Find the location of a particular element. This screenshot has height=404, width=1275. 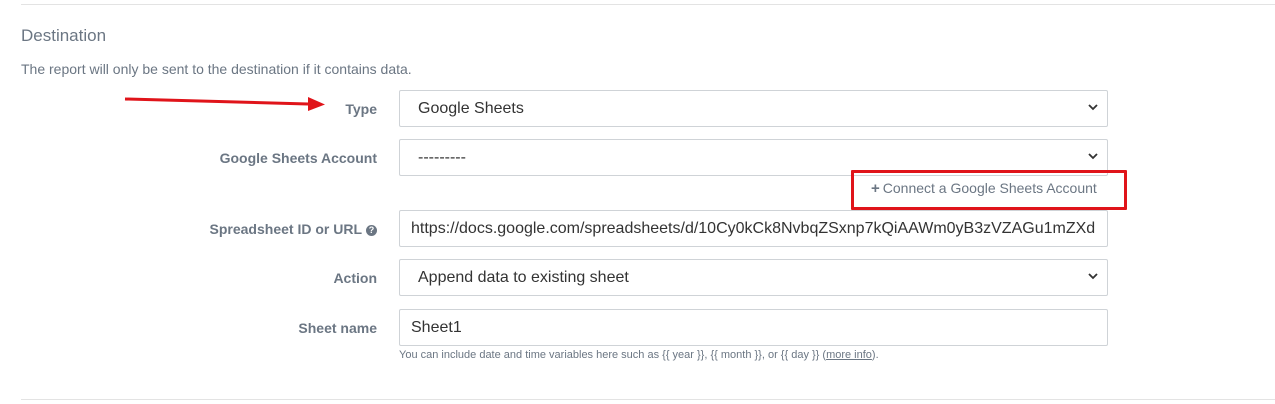

action-select: Append data to existing sheet is located at coordinates (753, 277).